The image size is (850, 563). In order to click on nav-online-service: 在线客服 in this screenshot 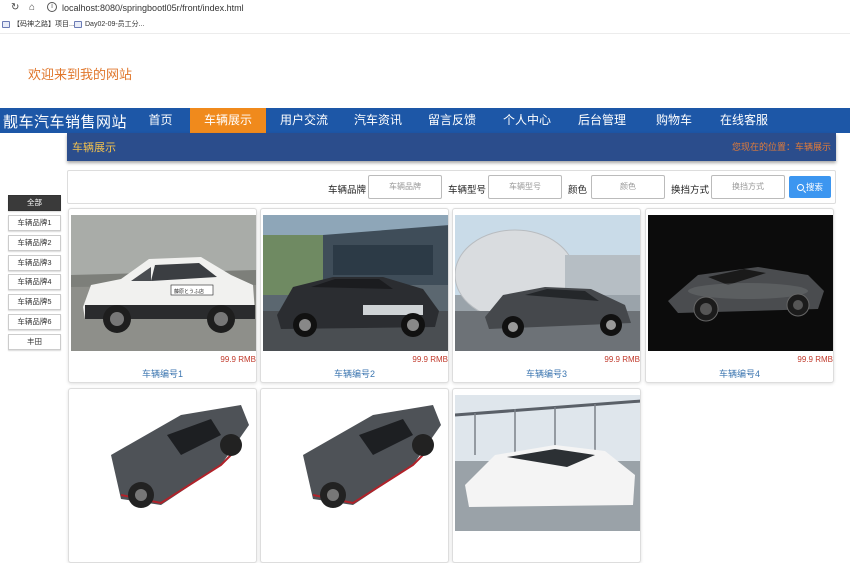, I will do `click(744, 120)`.